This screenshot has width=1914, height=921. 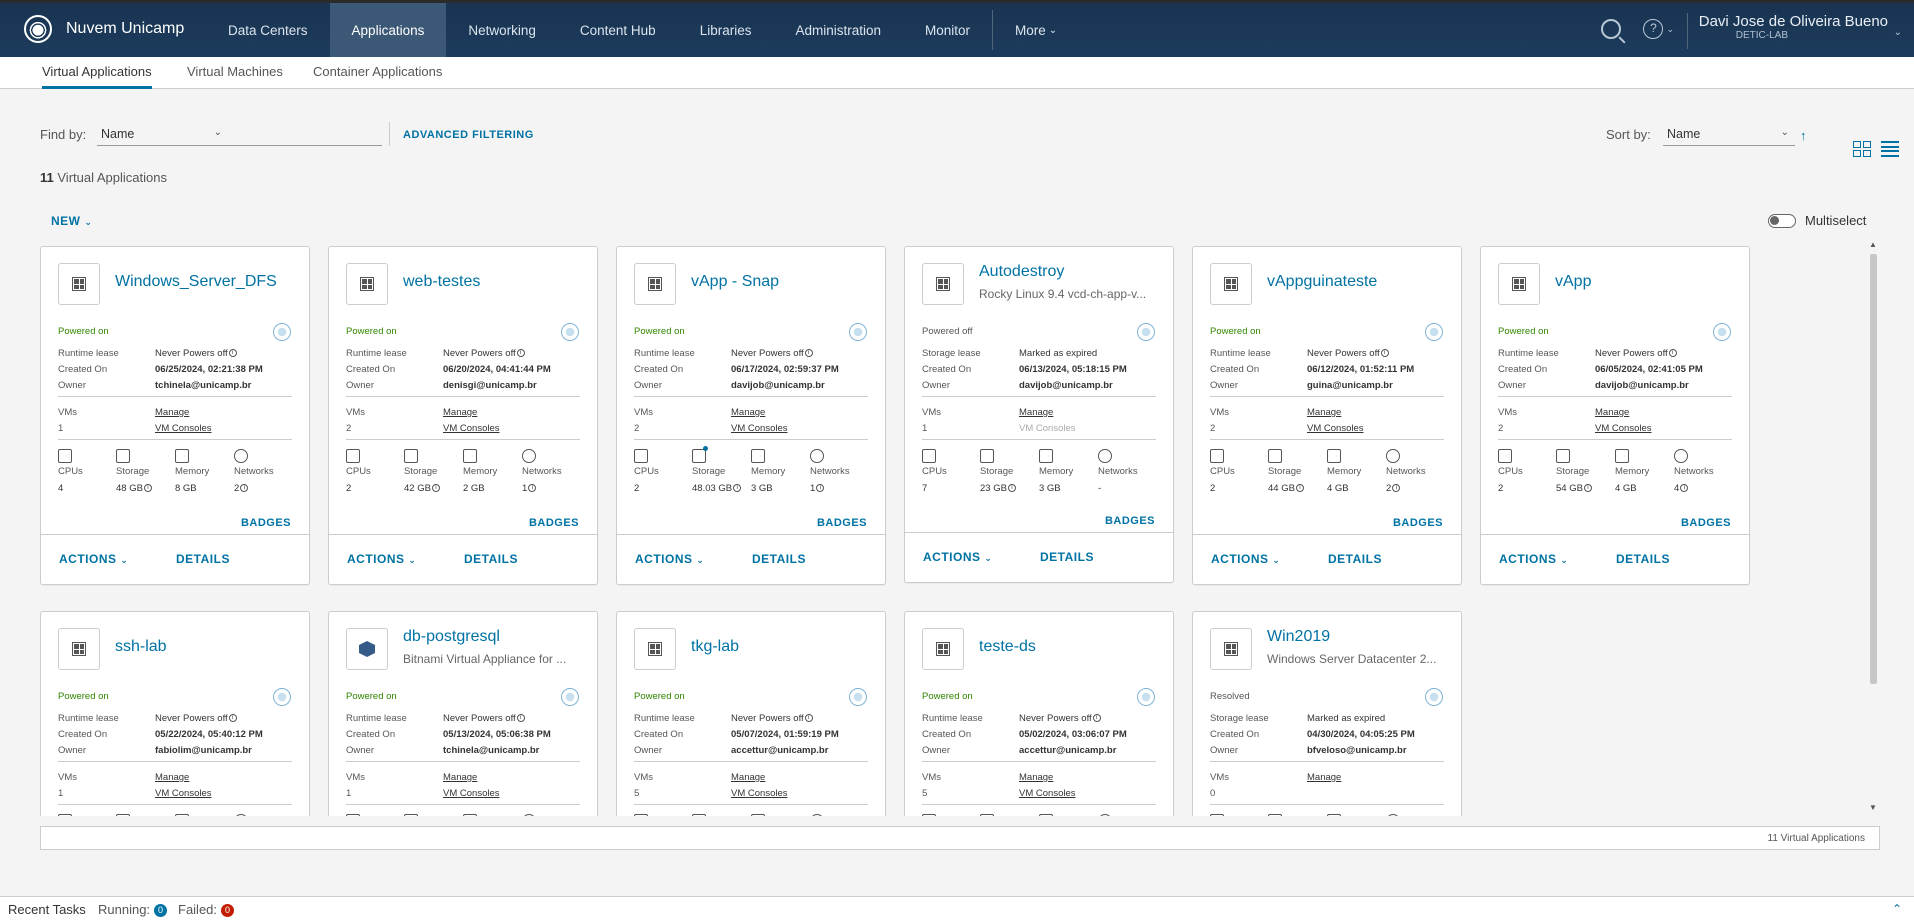 What do you see at coordinates (947, 30) in the screenshot?
I see `nav-monitor: Monitor` at bounding box center [947, 30].